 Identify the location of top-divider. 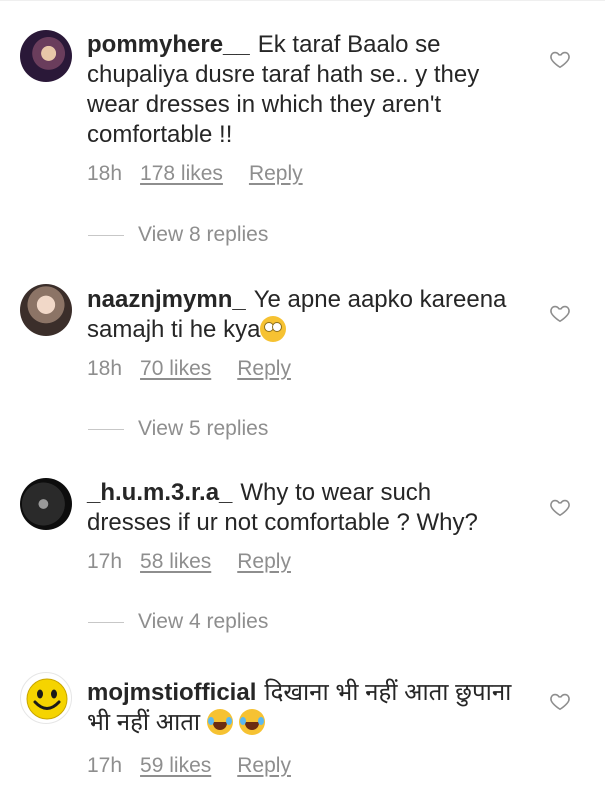
(302, 0).